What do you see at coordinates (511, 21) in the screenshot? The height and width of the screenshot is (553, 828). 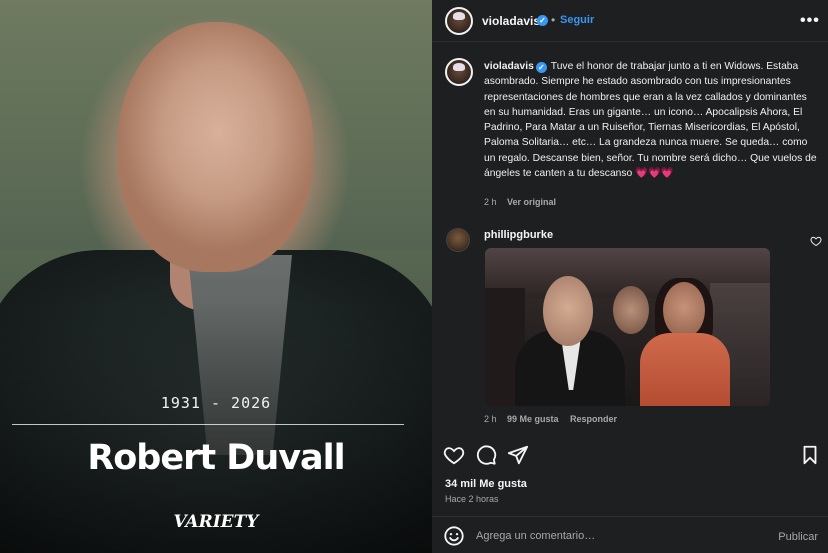 I see `author-username: violadavis` at bounding box center [511, 21].